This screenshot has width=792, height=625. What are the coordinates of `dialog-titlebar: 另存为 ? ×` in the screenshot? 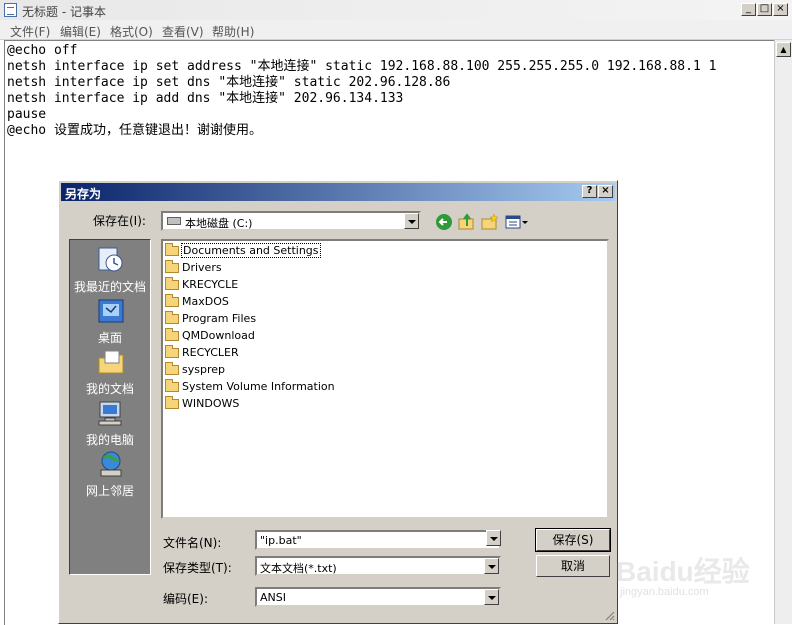 It's located at (338, 192).